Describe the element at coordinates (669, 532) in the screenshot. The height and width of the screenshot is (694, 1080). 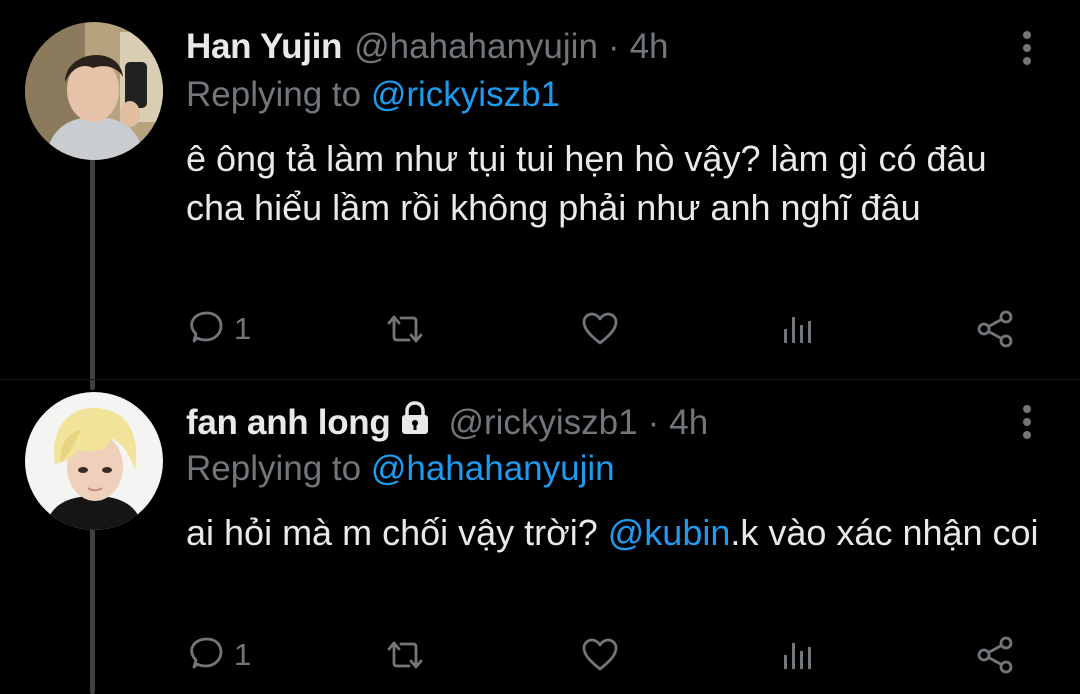
I see `inline-mention-link: @kubin` at that location.